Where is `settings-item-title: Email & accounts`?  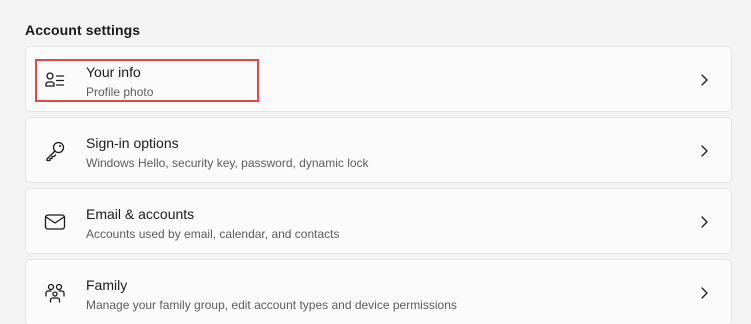
settings-item-title: Email & accounts is located at coordinates (140, 214).